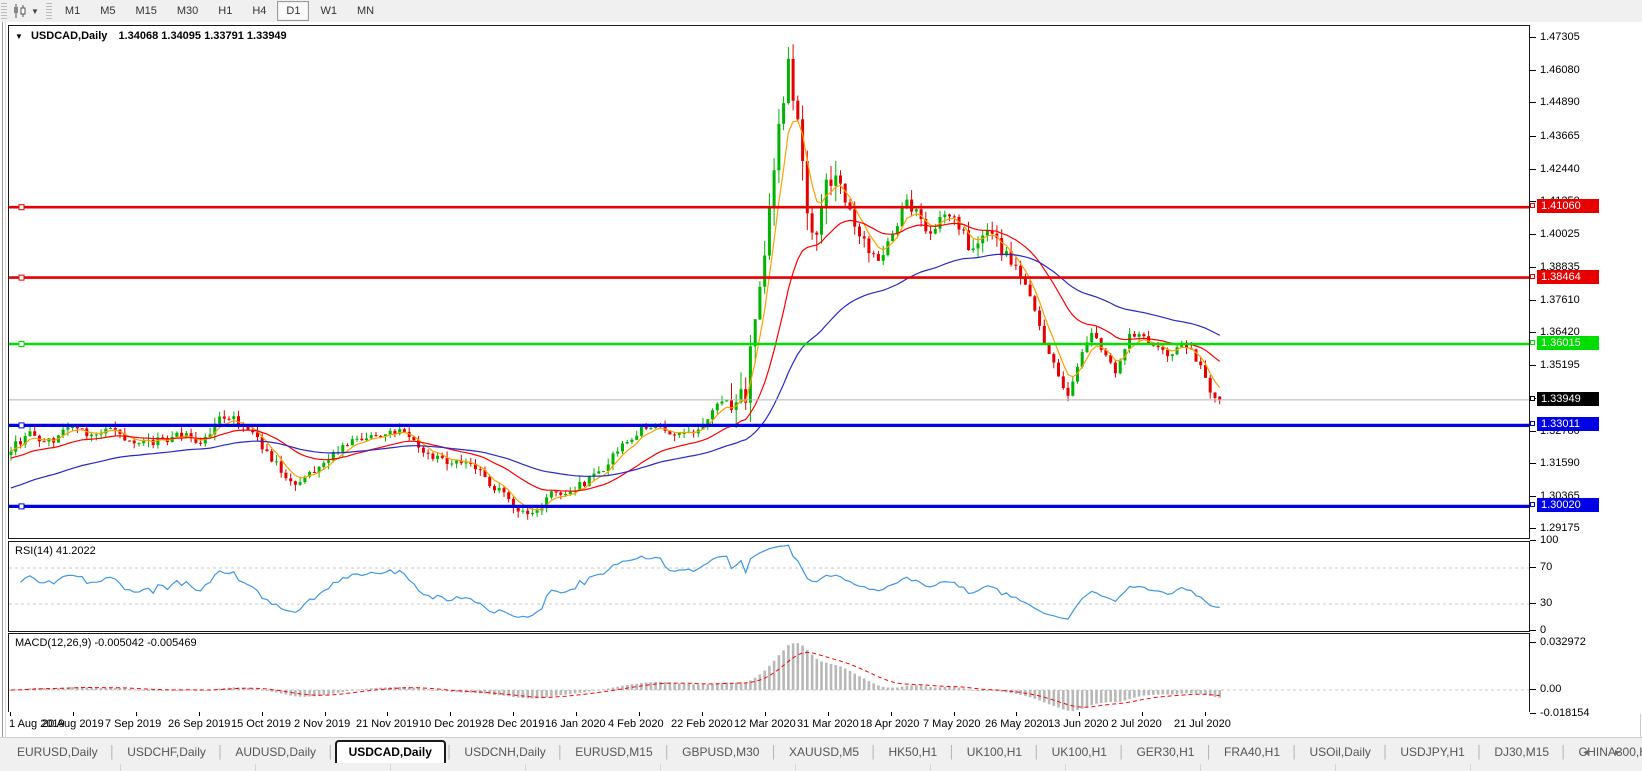 This screenshot has height=771, width=1642. I want to click on chart-tab-DJ30-M15: DJ30,M15, so click(1521, 752).